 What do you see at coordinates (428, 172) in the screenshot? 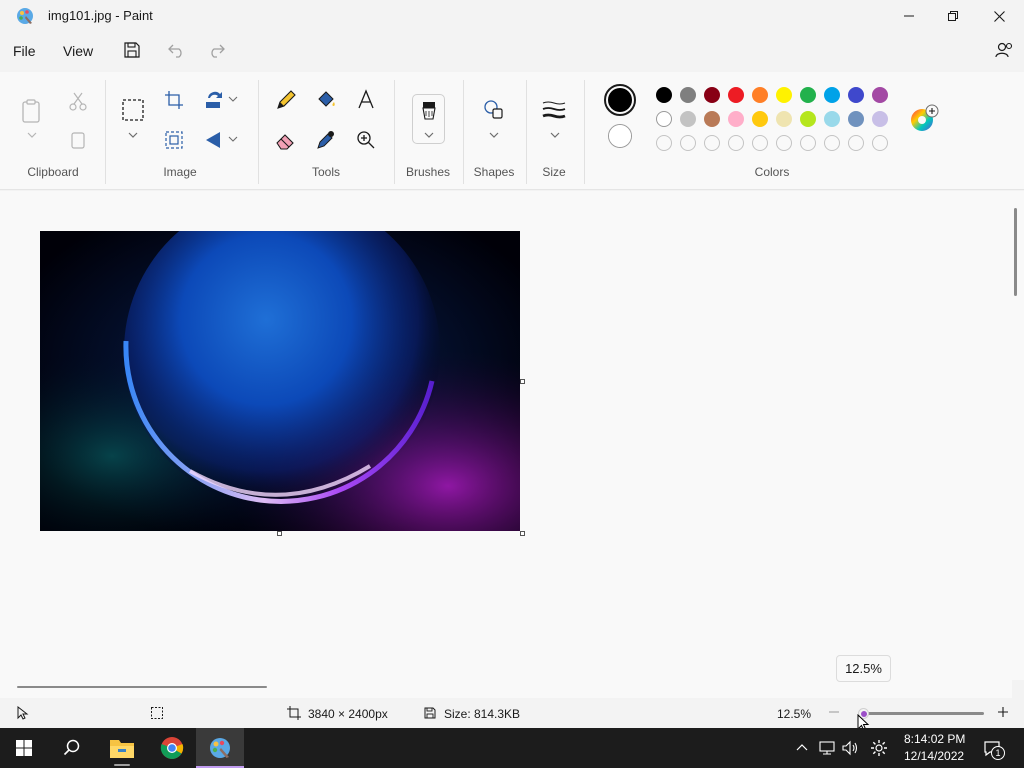
I see `brushes-group-label: Brushes` at bounding box center [428, 172].